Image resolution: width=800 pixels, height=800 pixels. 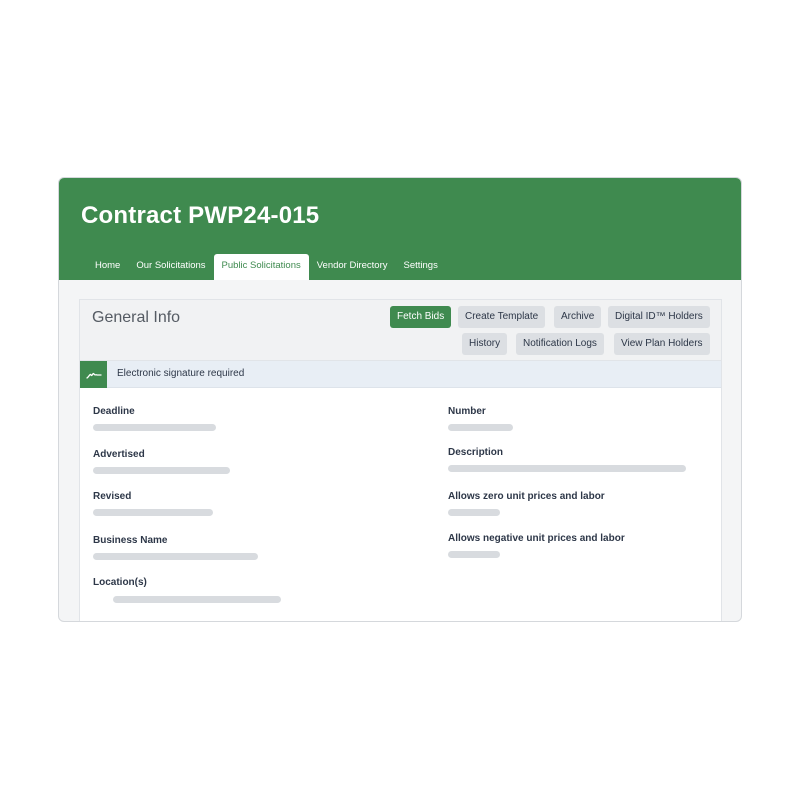 I want to click on allows-negative-unit-prices-label: Allows negative unit prices and labor, so click(x=536, y=538).